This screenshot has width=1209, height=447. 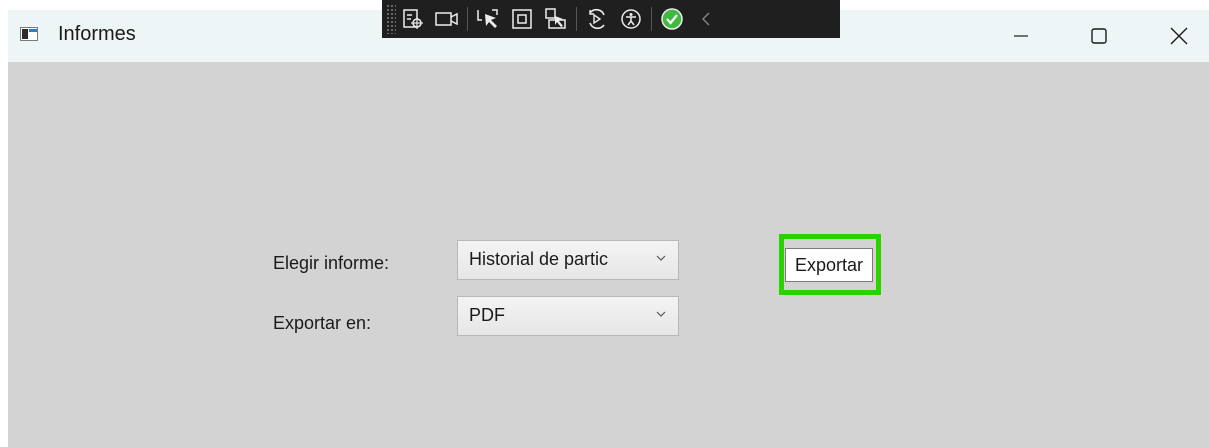 I want to click on track-focus-button, so click(x=556, y=19).